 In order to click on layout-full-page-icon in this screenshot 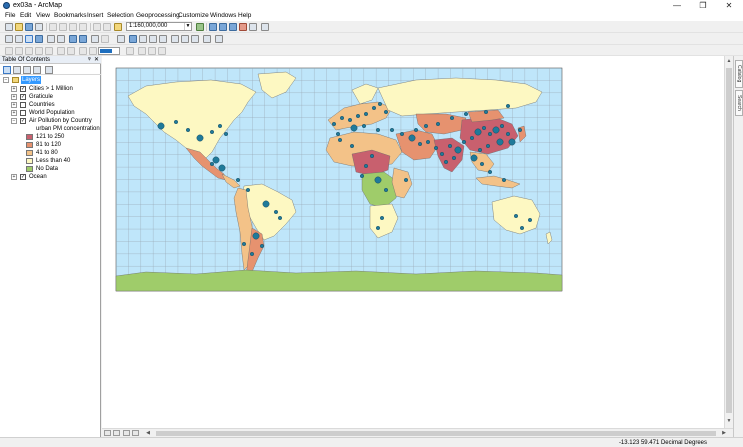, I will do `click(39, 51)`.